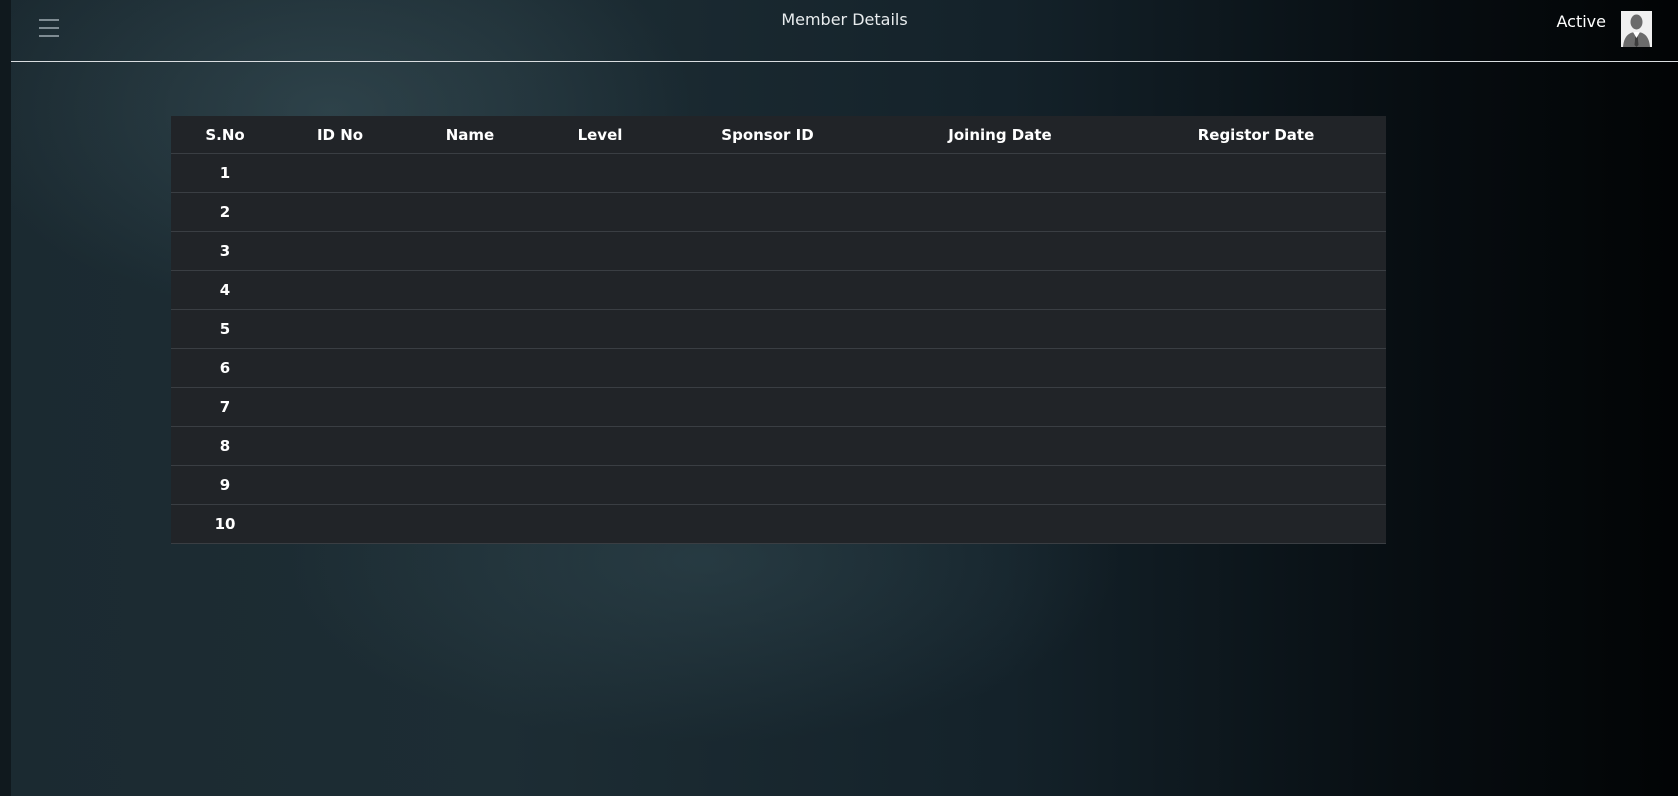 This screenshot has width=1678, height=796. Describe the element at coordinates (225, 135) in the screenshot. I see `column-header-sno: S.No` at that location.